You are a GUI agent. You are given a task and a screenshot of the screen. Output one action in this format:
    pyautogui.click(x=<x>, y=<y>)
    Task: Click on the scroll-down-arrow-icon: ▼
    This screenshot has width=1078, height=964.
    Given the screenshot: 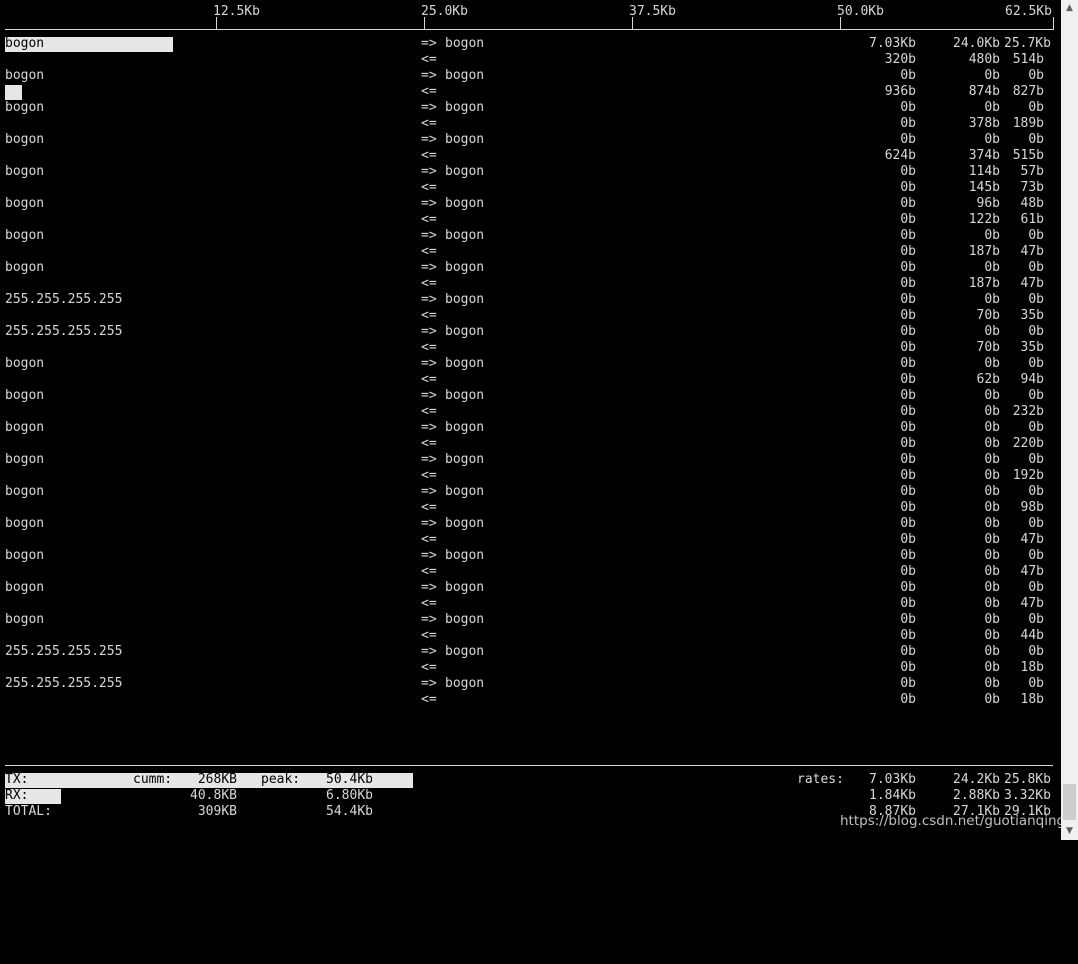 What is the action you would take?
    pyautogui.click(x=1069, y=831)
    